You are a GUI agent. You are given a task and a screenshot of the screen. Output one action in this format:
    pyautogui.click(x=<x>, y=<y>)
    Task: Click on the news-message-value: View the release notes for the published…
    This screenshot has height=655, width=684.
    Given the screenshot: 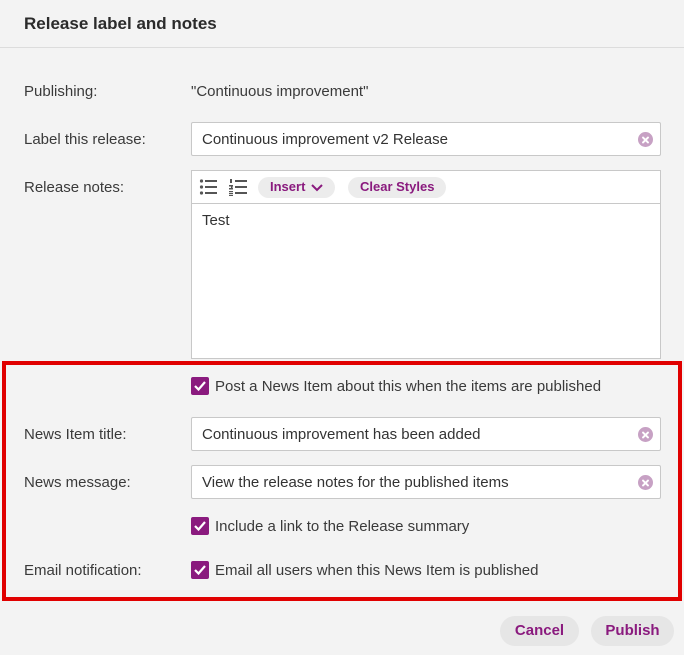 What is the action you would take?
    pyautogui.click(x=355, y=482)
    